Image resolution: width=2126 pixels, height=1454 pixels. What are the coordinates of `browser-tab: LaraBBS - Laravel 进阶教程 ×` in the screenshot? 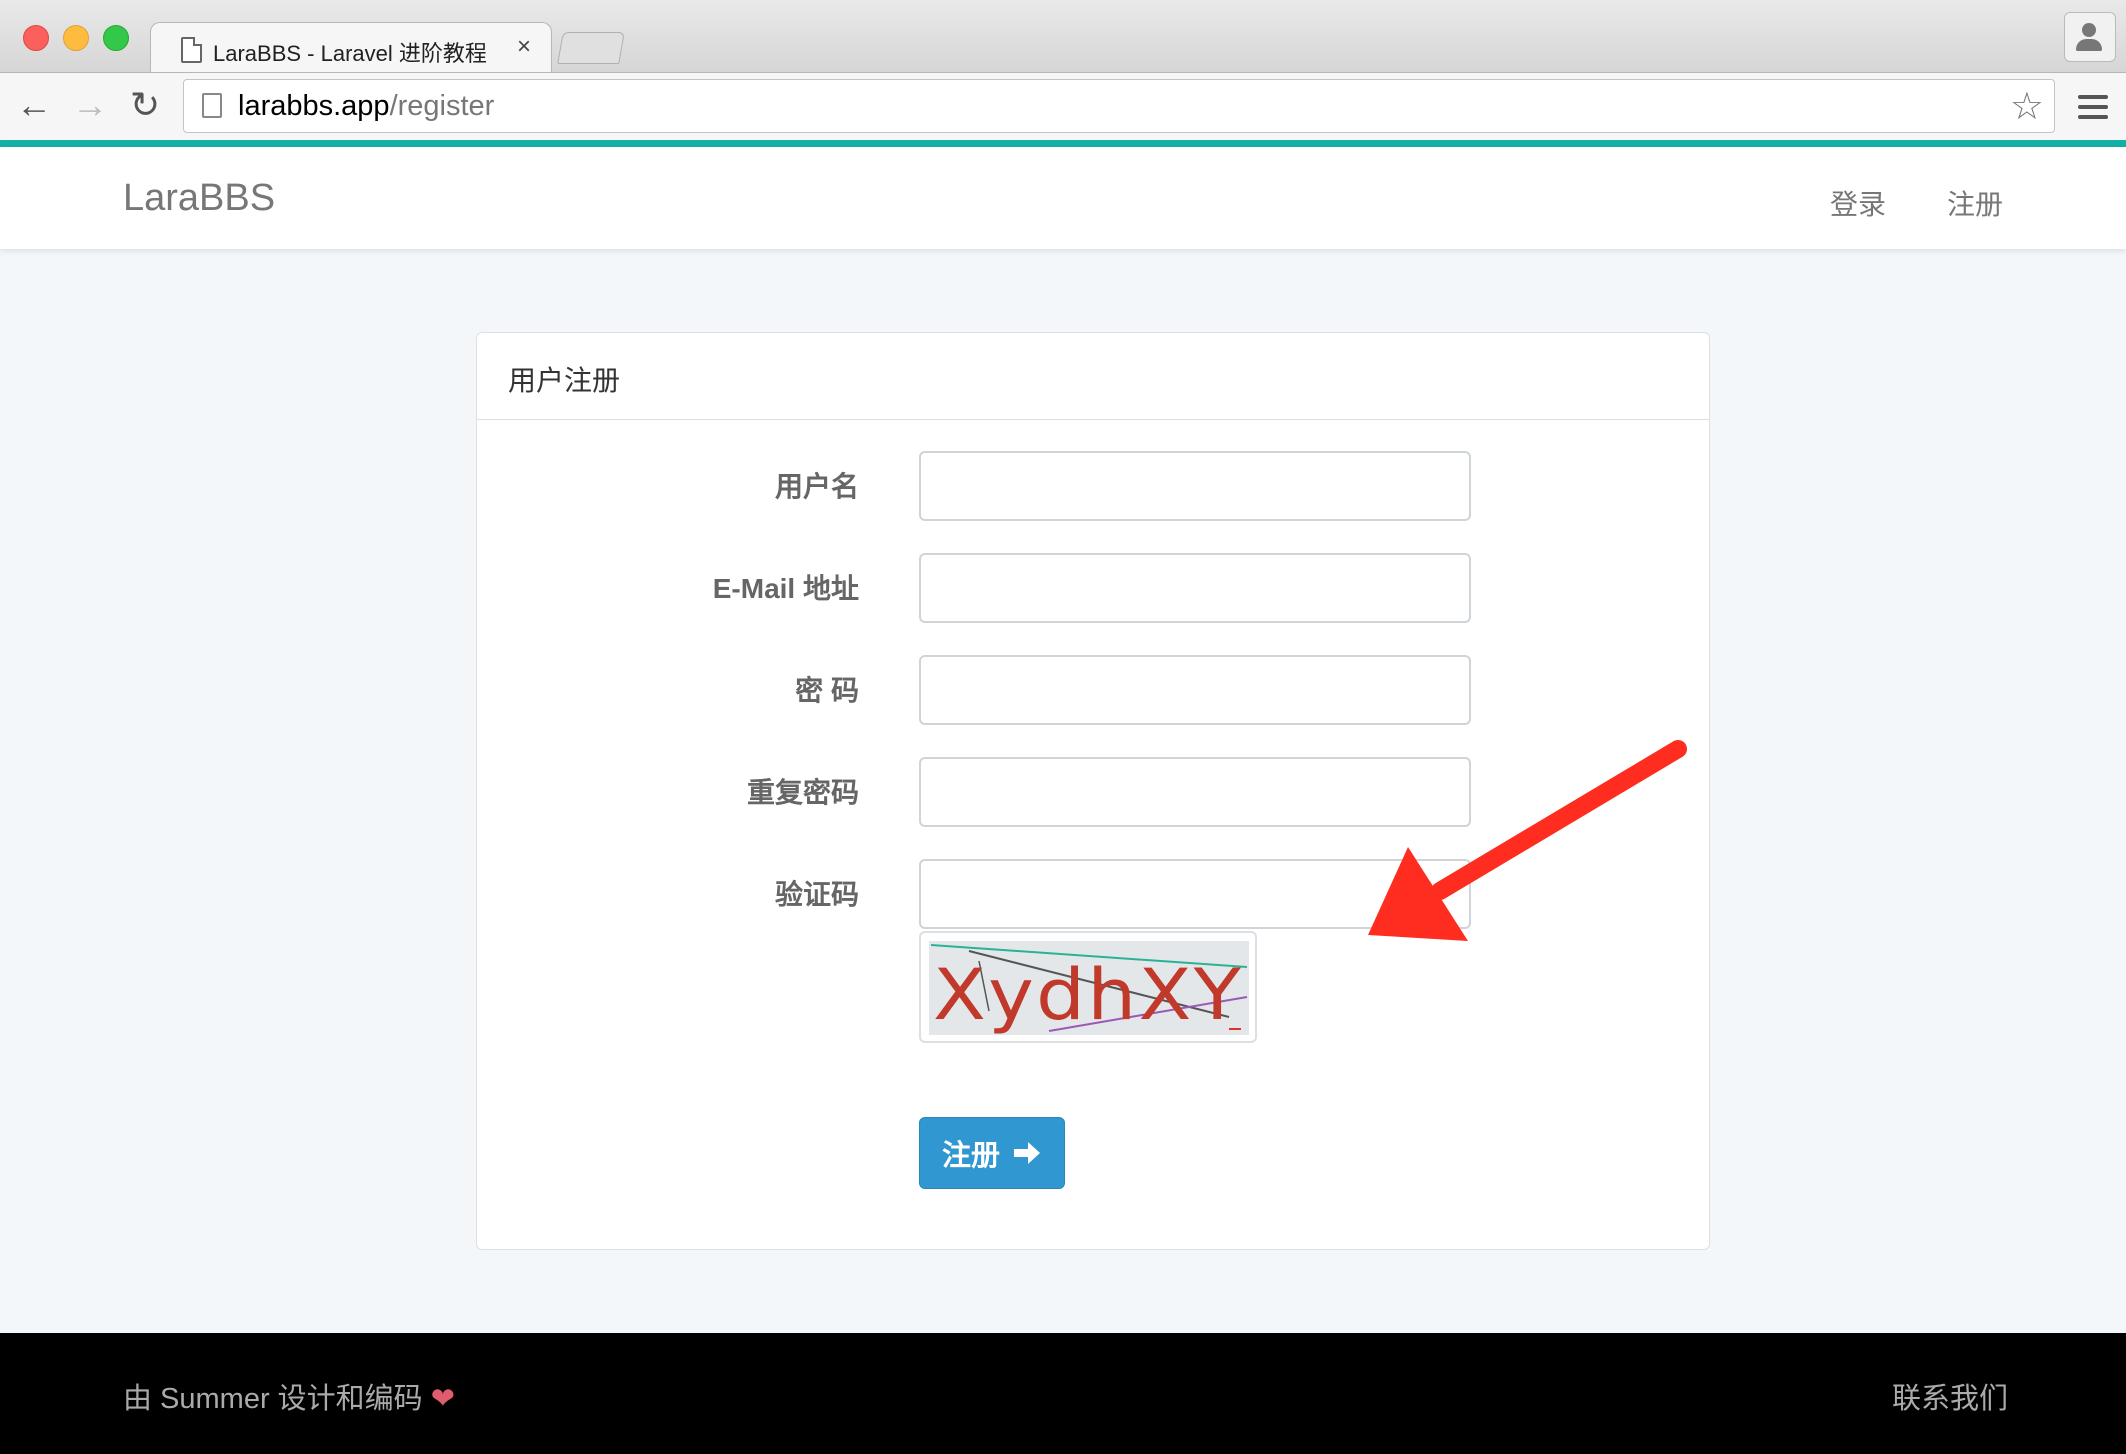 It's located at (351, 48).